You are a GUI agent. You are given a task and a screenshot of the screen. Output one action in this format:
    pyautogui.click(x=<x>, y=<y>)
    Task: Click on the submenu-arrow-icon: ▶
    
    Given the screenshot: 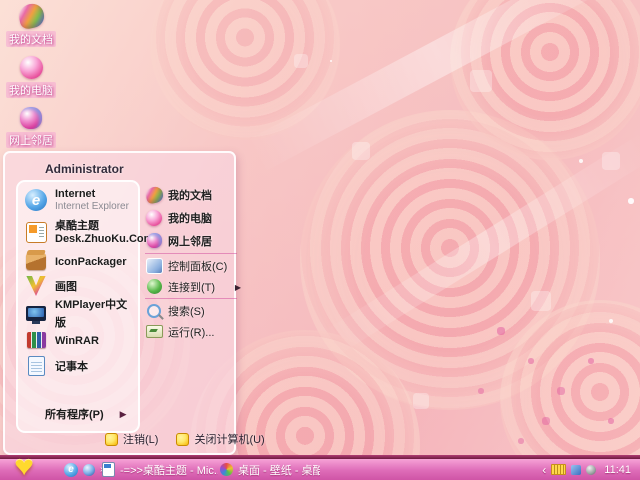 What is the action you would take?
    pyautogui.click(x=237, y=287)
    